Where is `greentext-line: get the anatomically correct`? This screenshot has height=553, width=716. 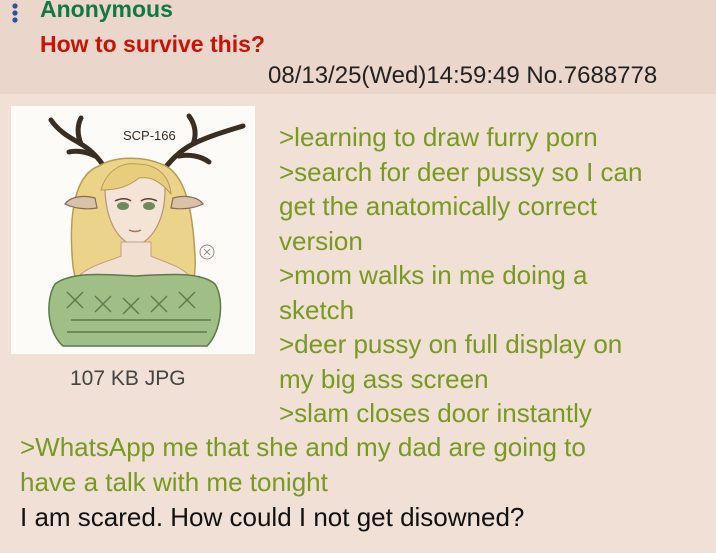
greentext-line: get the anatomically correct is located at coordinates (438, 206).